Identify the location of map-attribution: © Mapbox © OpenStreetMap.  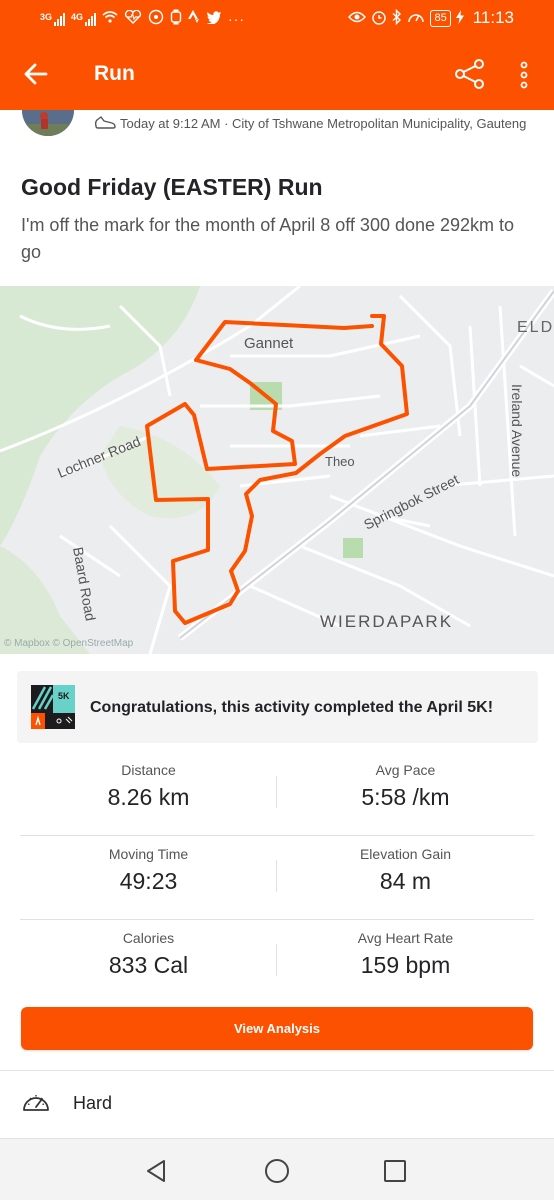
(69, 643).